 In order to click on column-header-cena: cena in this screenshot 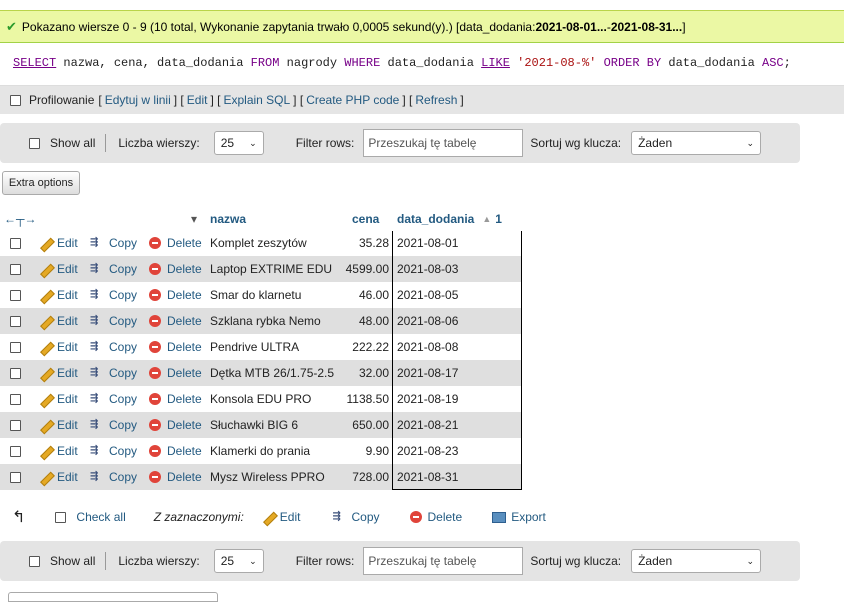, I will do `click(365, 219)`.